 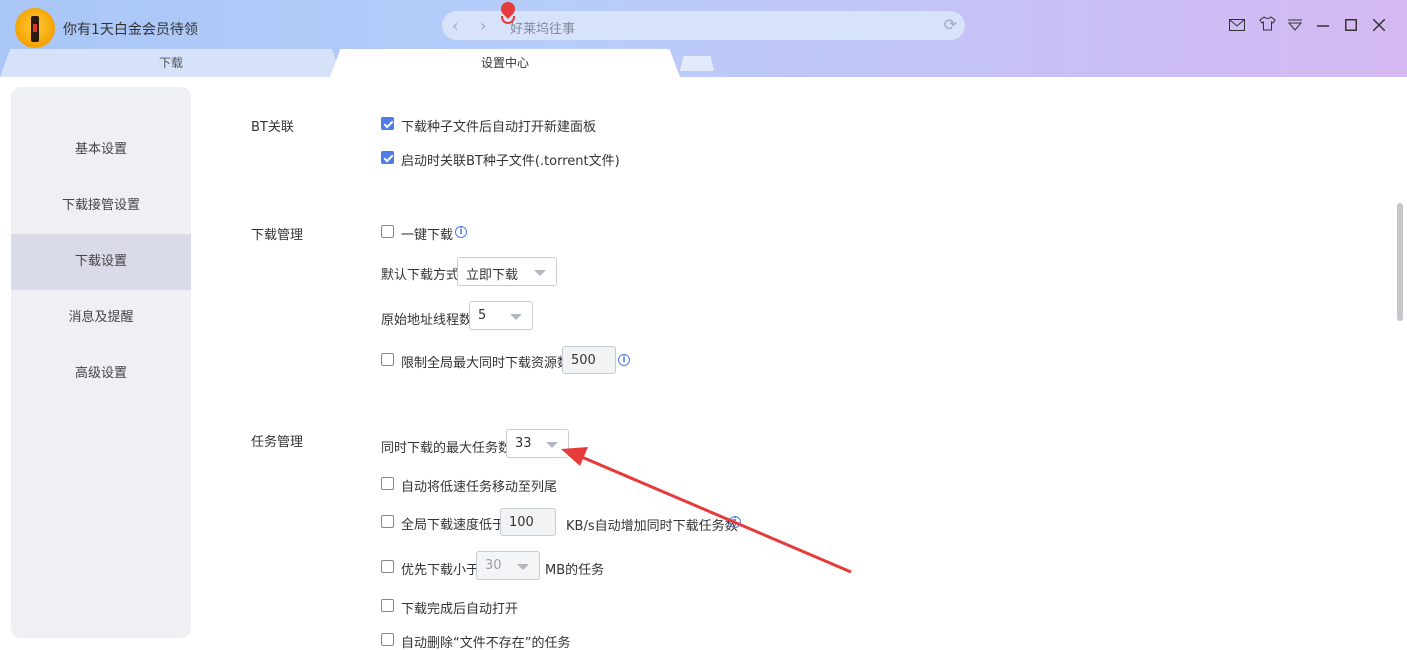 I want to click on user-avatar, so click(x=35, y=28).